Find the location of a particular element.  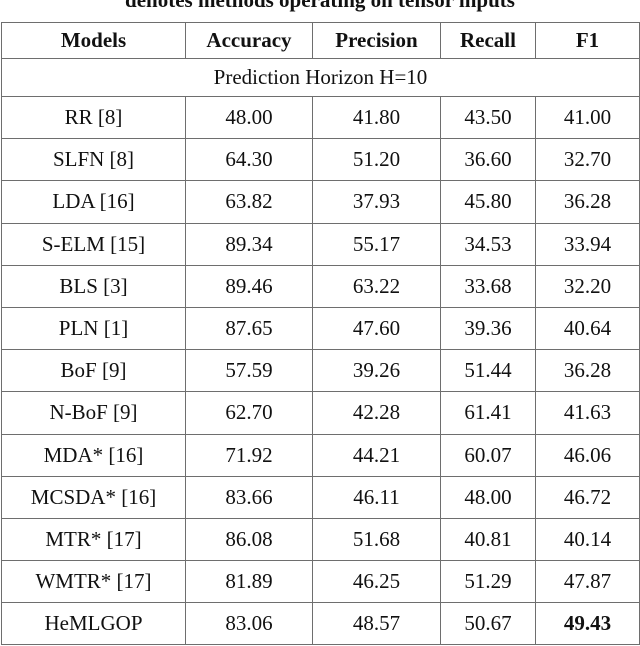

cell-precision: 41.80 is located at coordinates (376, 117).